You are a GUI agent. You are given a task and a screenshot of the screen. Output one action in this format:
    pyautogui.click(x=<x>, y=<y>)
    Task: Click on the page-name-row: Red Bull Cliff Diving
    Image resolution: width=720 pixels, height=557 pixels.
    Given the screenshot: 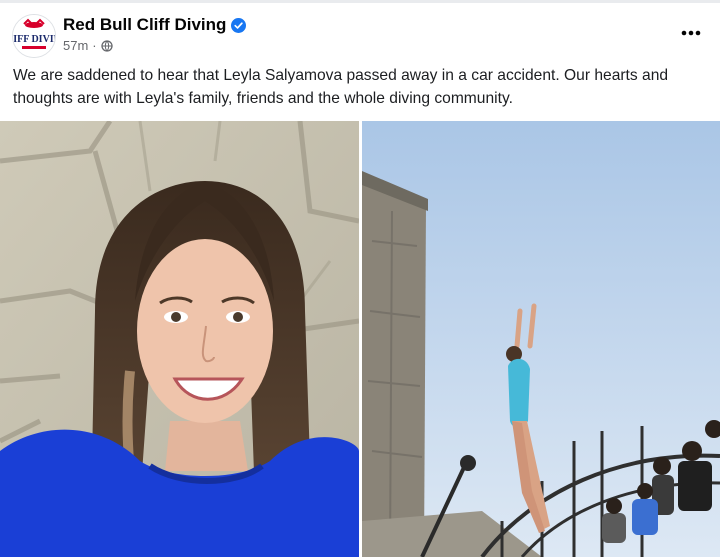 What is the action you would take?
    pyautogui.click(x=155, y=25)
    